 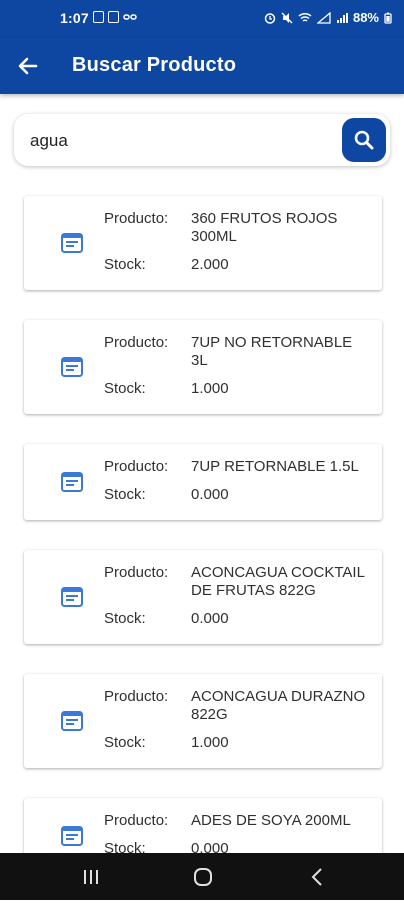 What do you see at coordinates (91, 877) in the screenshot?
I see `recent-apps-icon` at bounding box center [91, 877].